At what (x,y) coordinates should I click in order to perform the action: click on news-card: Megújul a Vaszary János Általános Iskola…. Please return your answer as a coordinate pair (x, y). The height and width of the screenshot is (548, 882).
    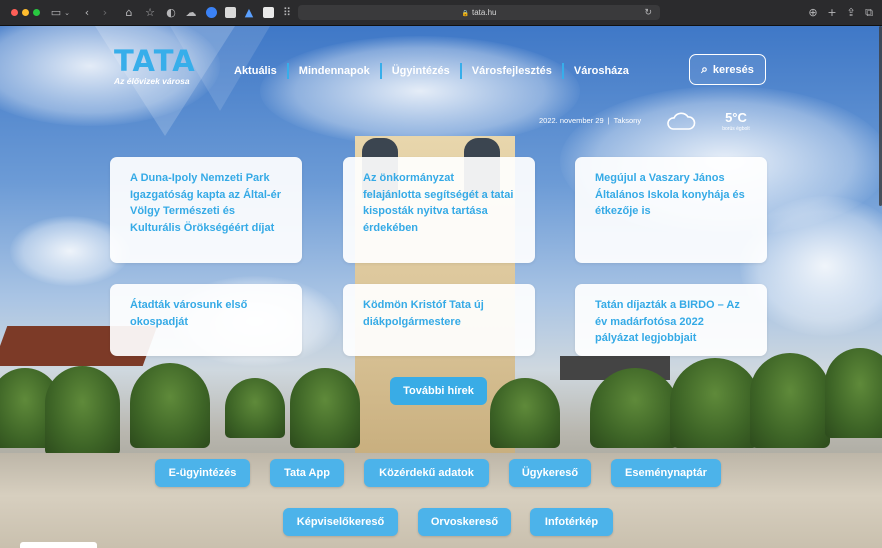
    Looking at the image, I should click on (671, 210).